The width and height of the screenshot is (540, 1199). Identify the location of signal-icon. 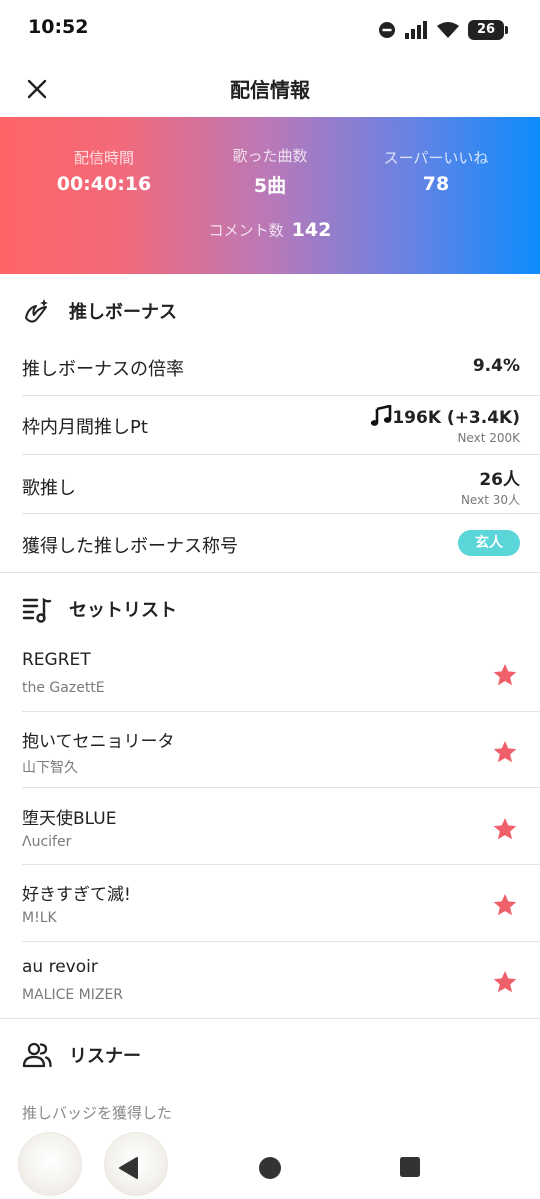
(416, 30).